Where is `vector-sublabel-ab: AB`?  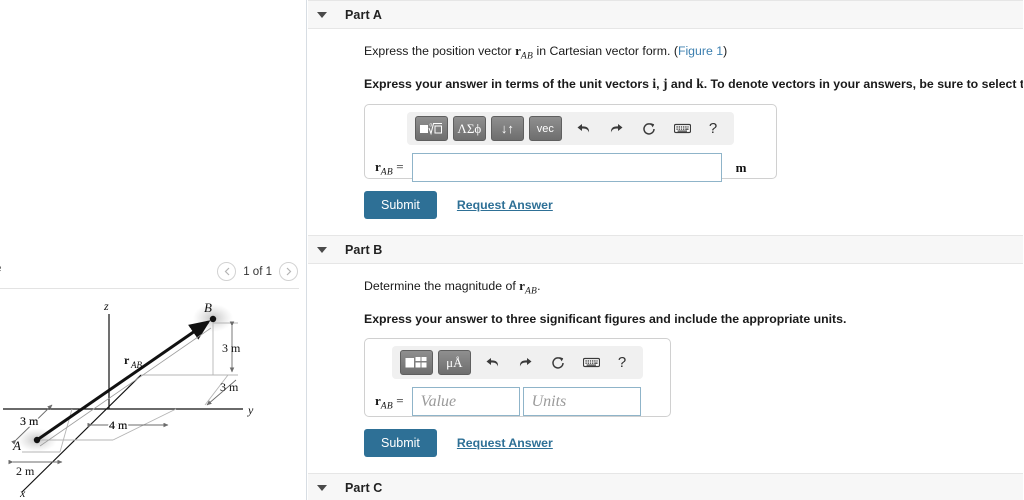 vector-sublabel-ab: AB is located at coordinates (136, 365).